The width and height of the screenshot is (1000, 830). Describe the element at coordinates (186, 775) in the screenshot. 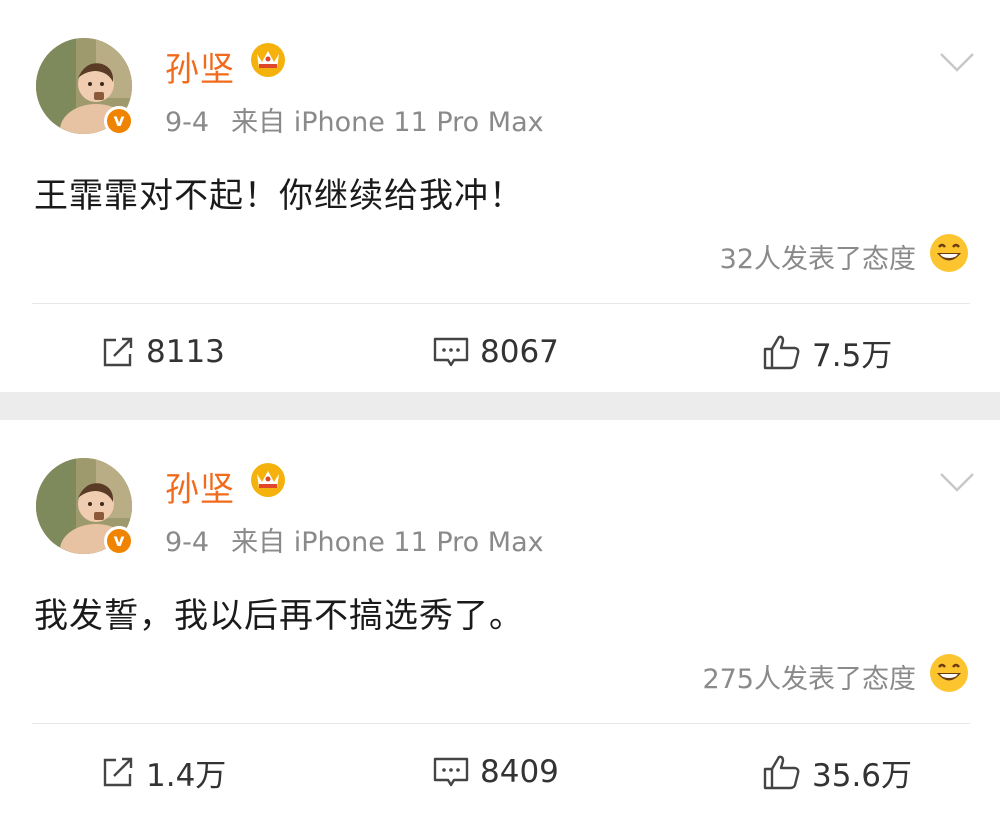

I see `repost-count: 1.4万` at that location.